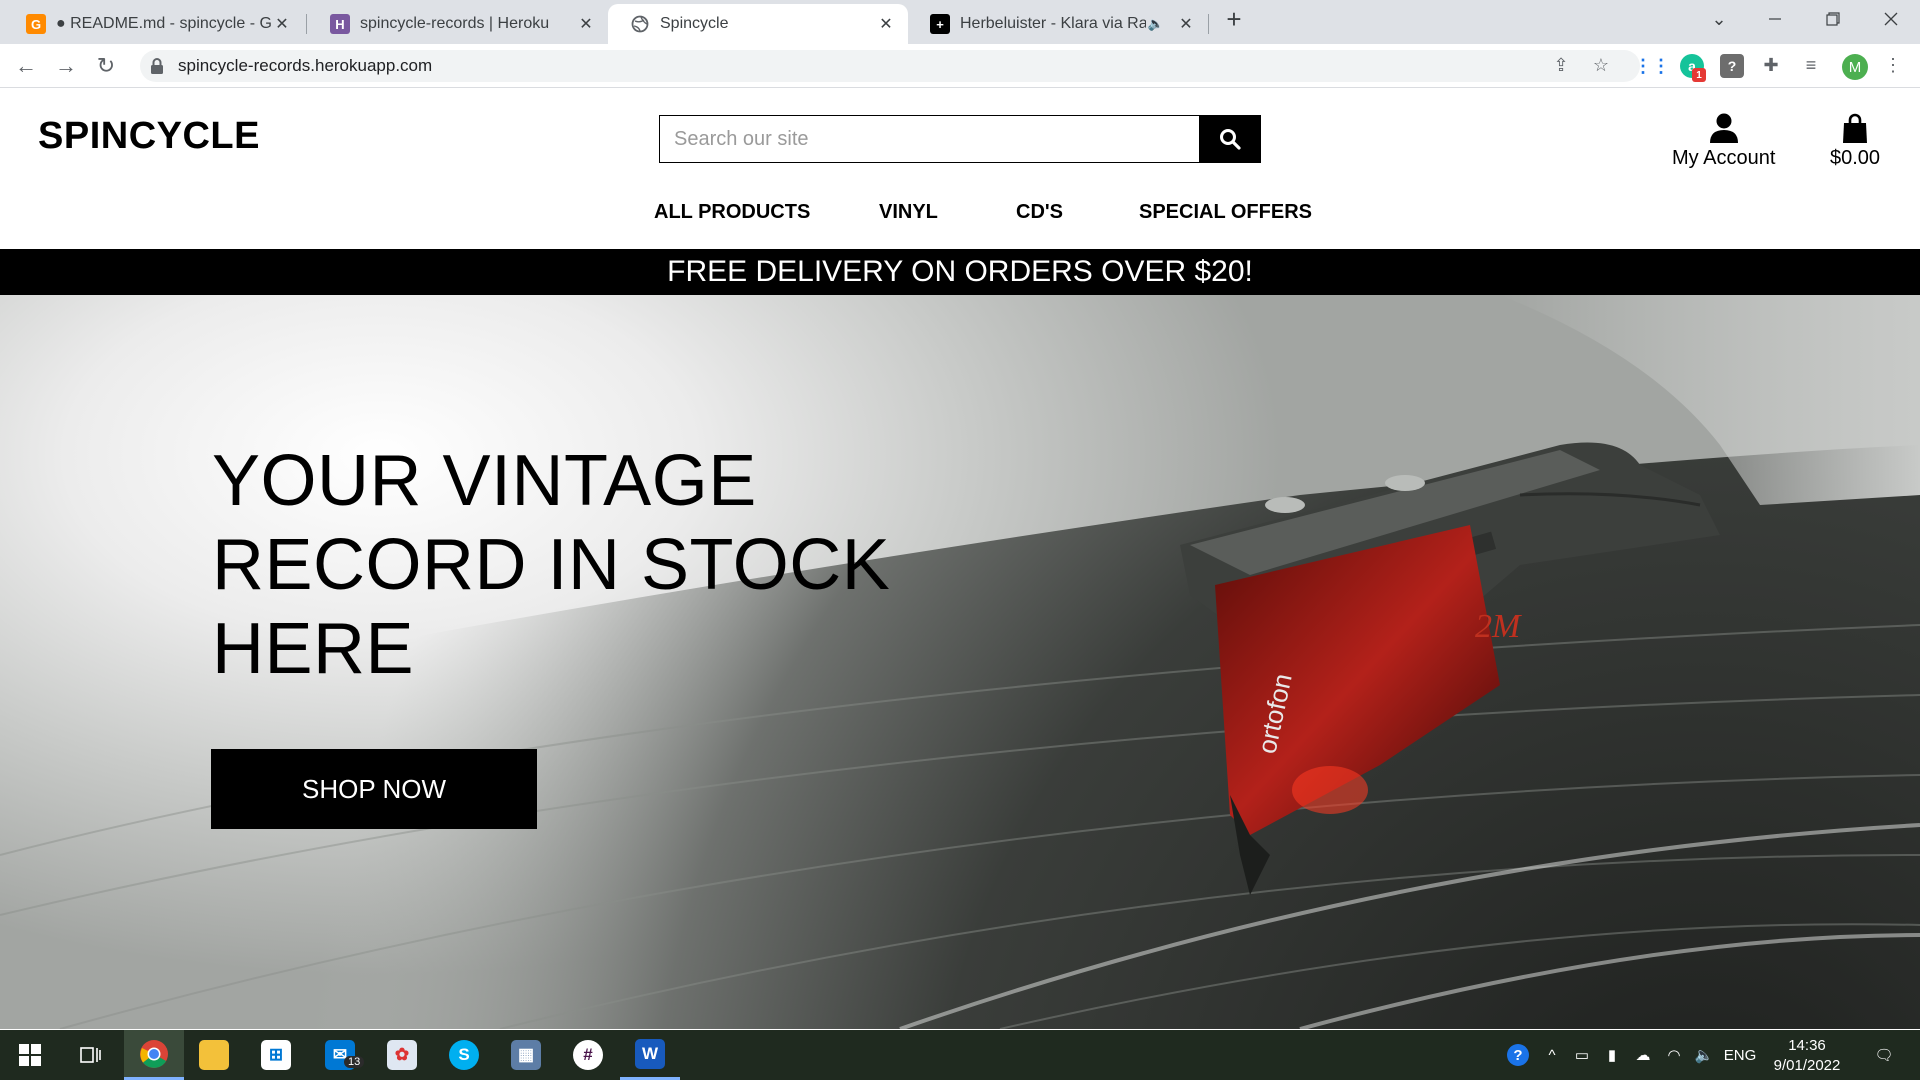  What do you see at coordinates (1719, 19) in the screenshot?
I see `tab-search-icon: ⌄` at bounding box center [1719, 19].